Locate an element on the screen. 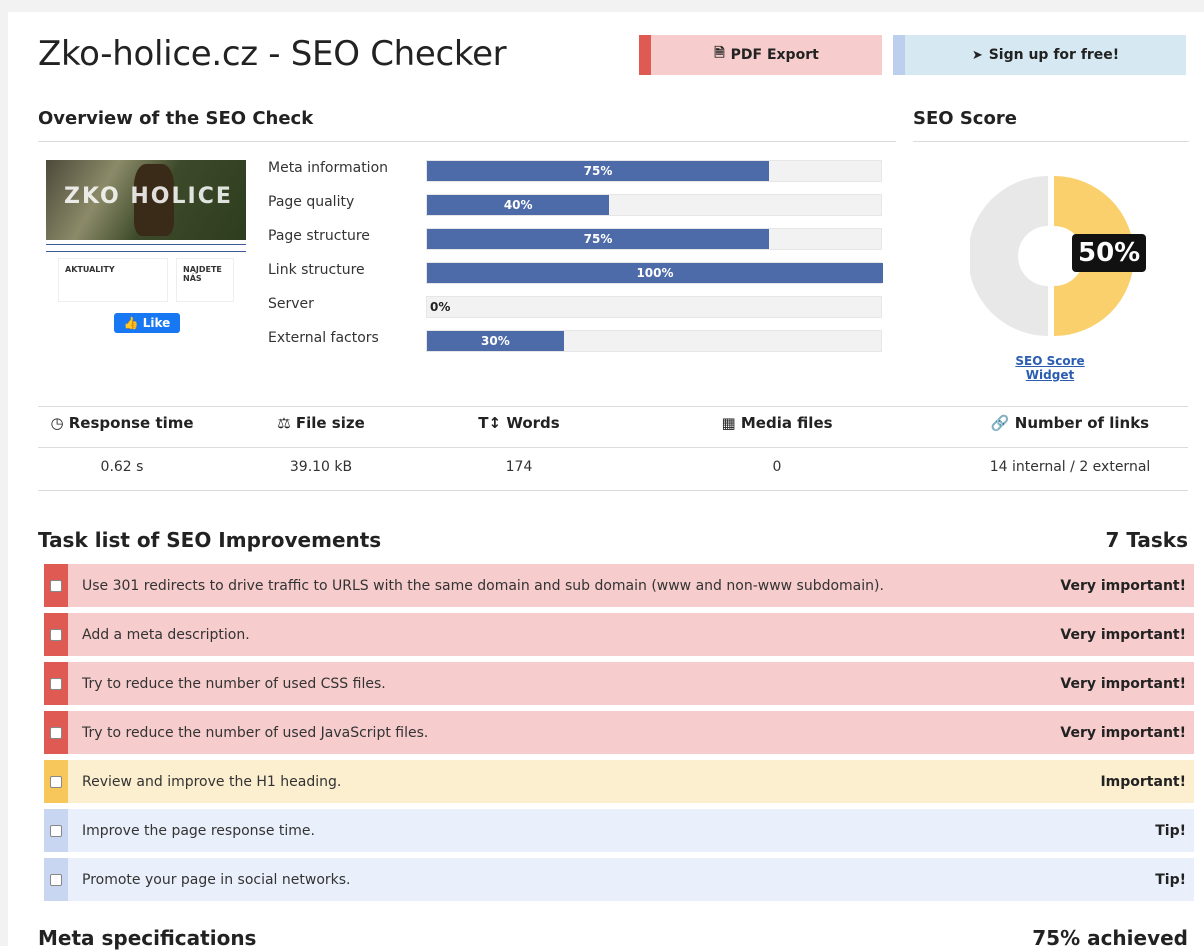  metric-label: Server is located at coordinates (291, 304).